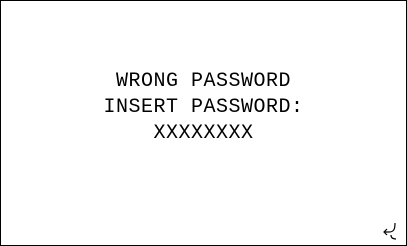  I want to click on error-message: WRONG PASSWORD, so click(203, 81).